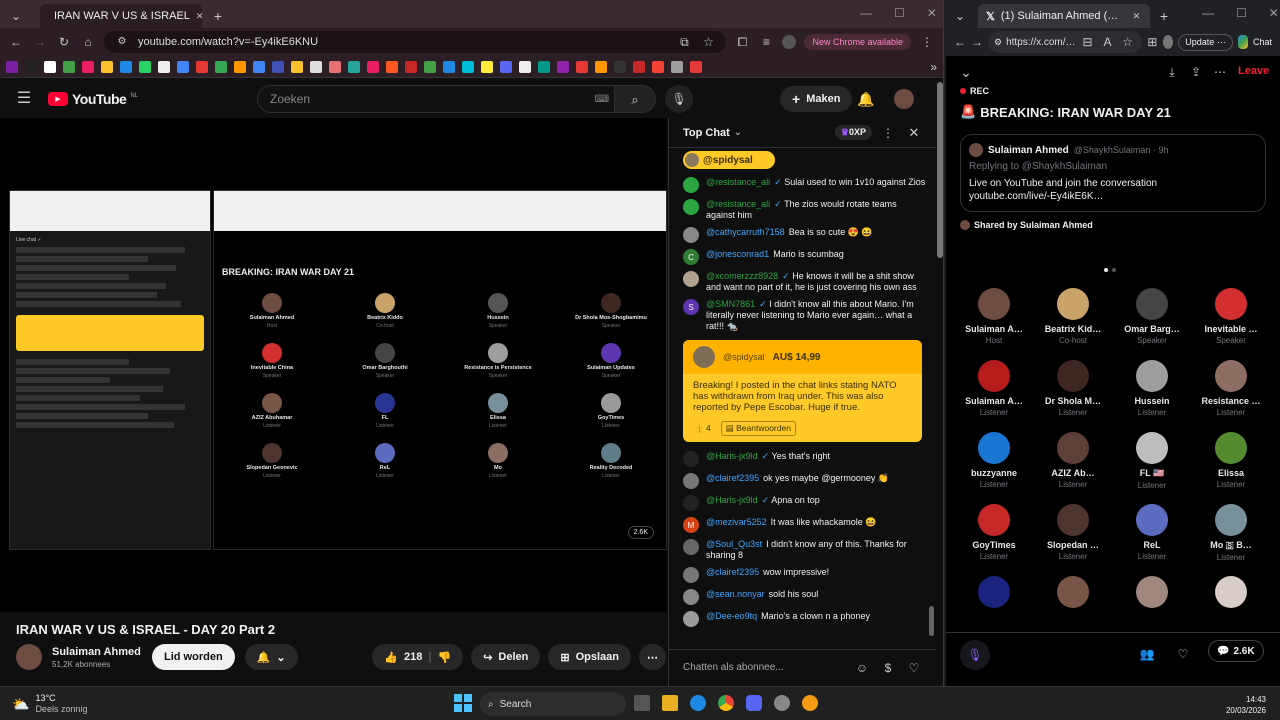  What do you see at coordinates (735, 594) in the screenshot?
I see `chat-username: @sean.nonyar` at bounding box center [735, 594].